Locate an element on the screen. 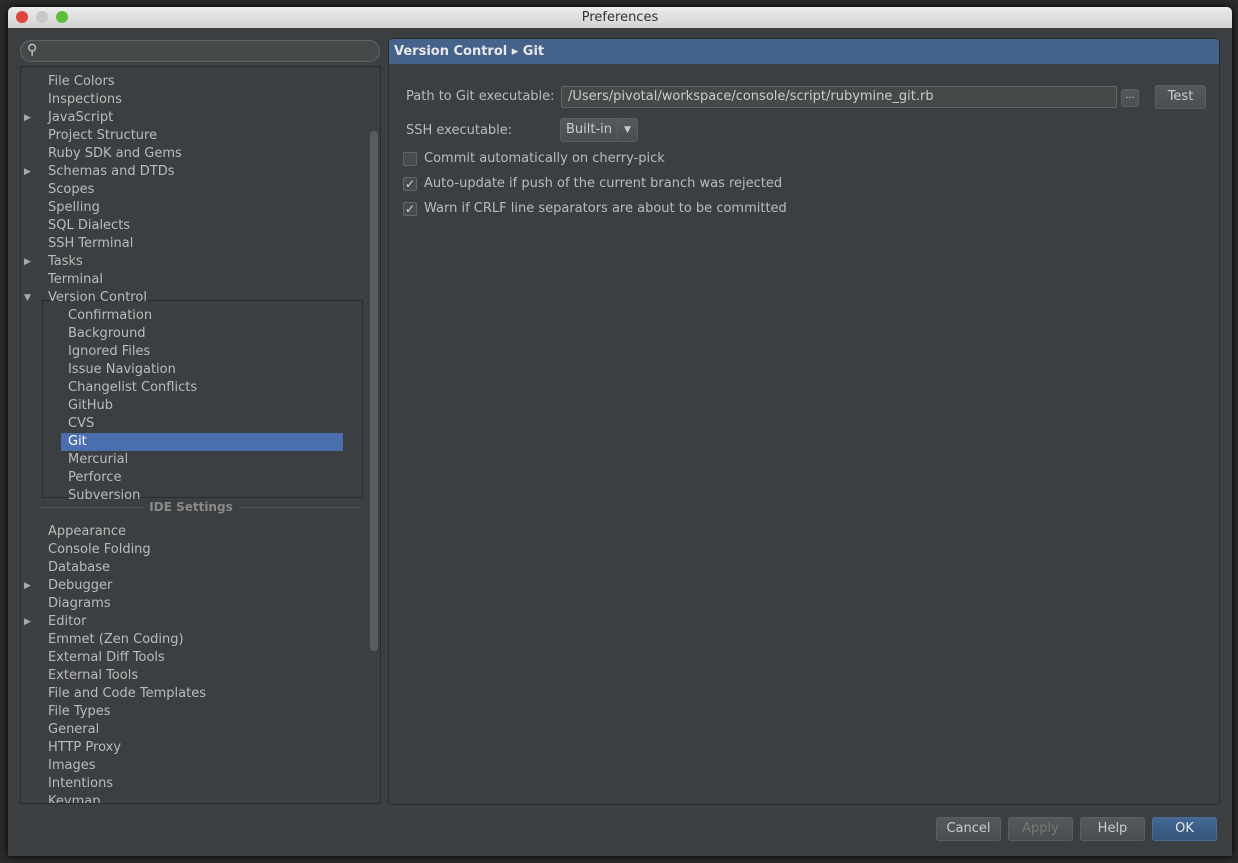 Image resolution: width=1238 pixels, height=863 pixels. tree-item-label: Emmet (Zen Coding) is located at coordinates (116, 639).